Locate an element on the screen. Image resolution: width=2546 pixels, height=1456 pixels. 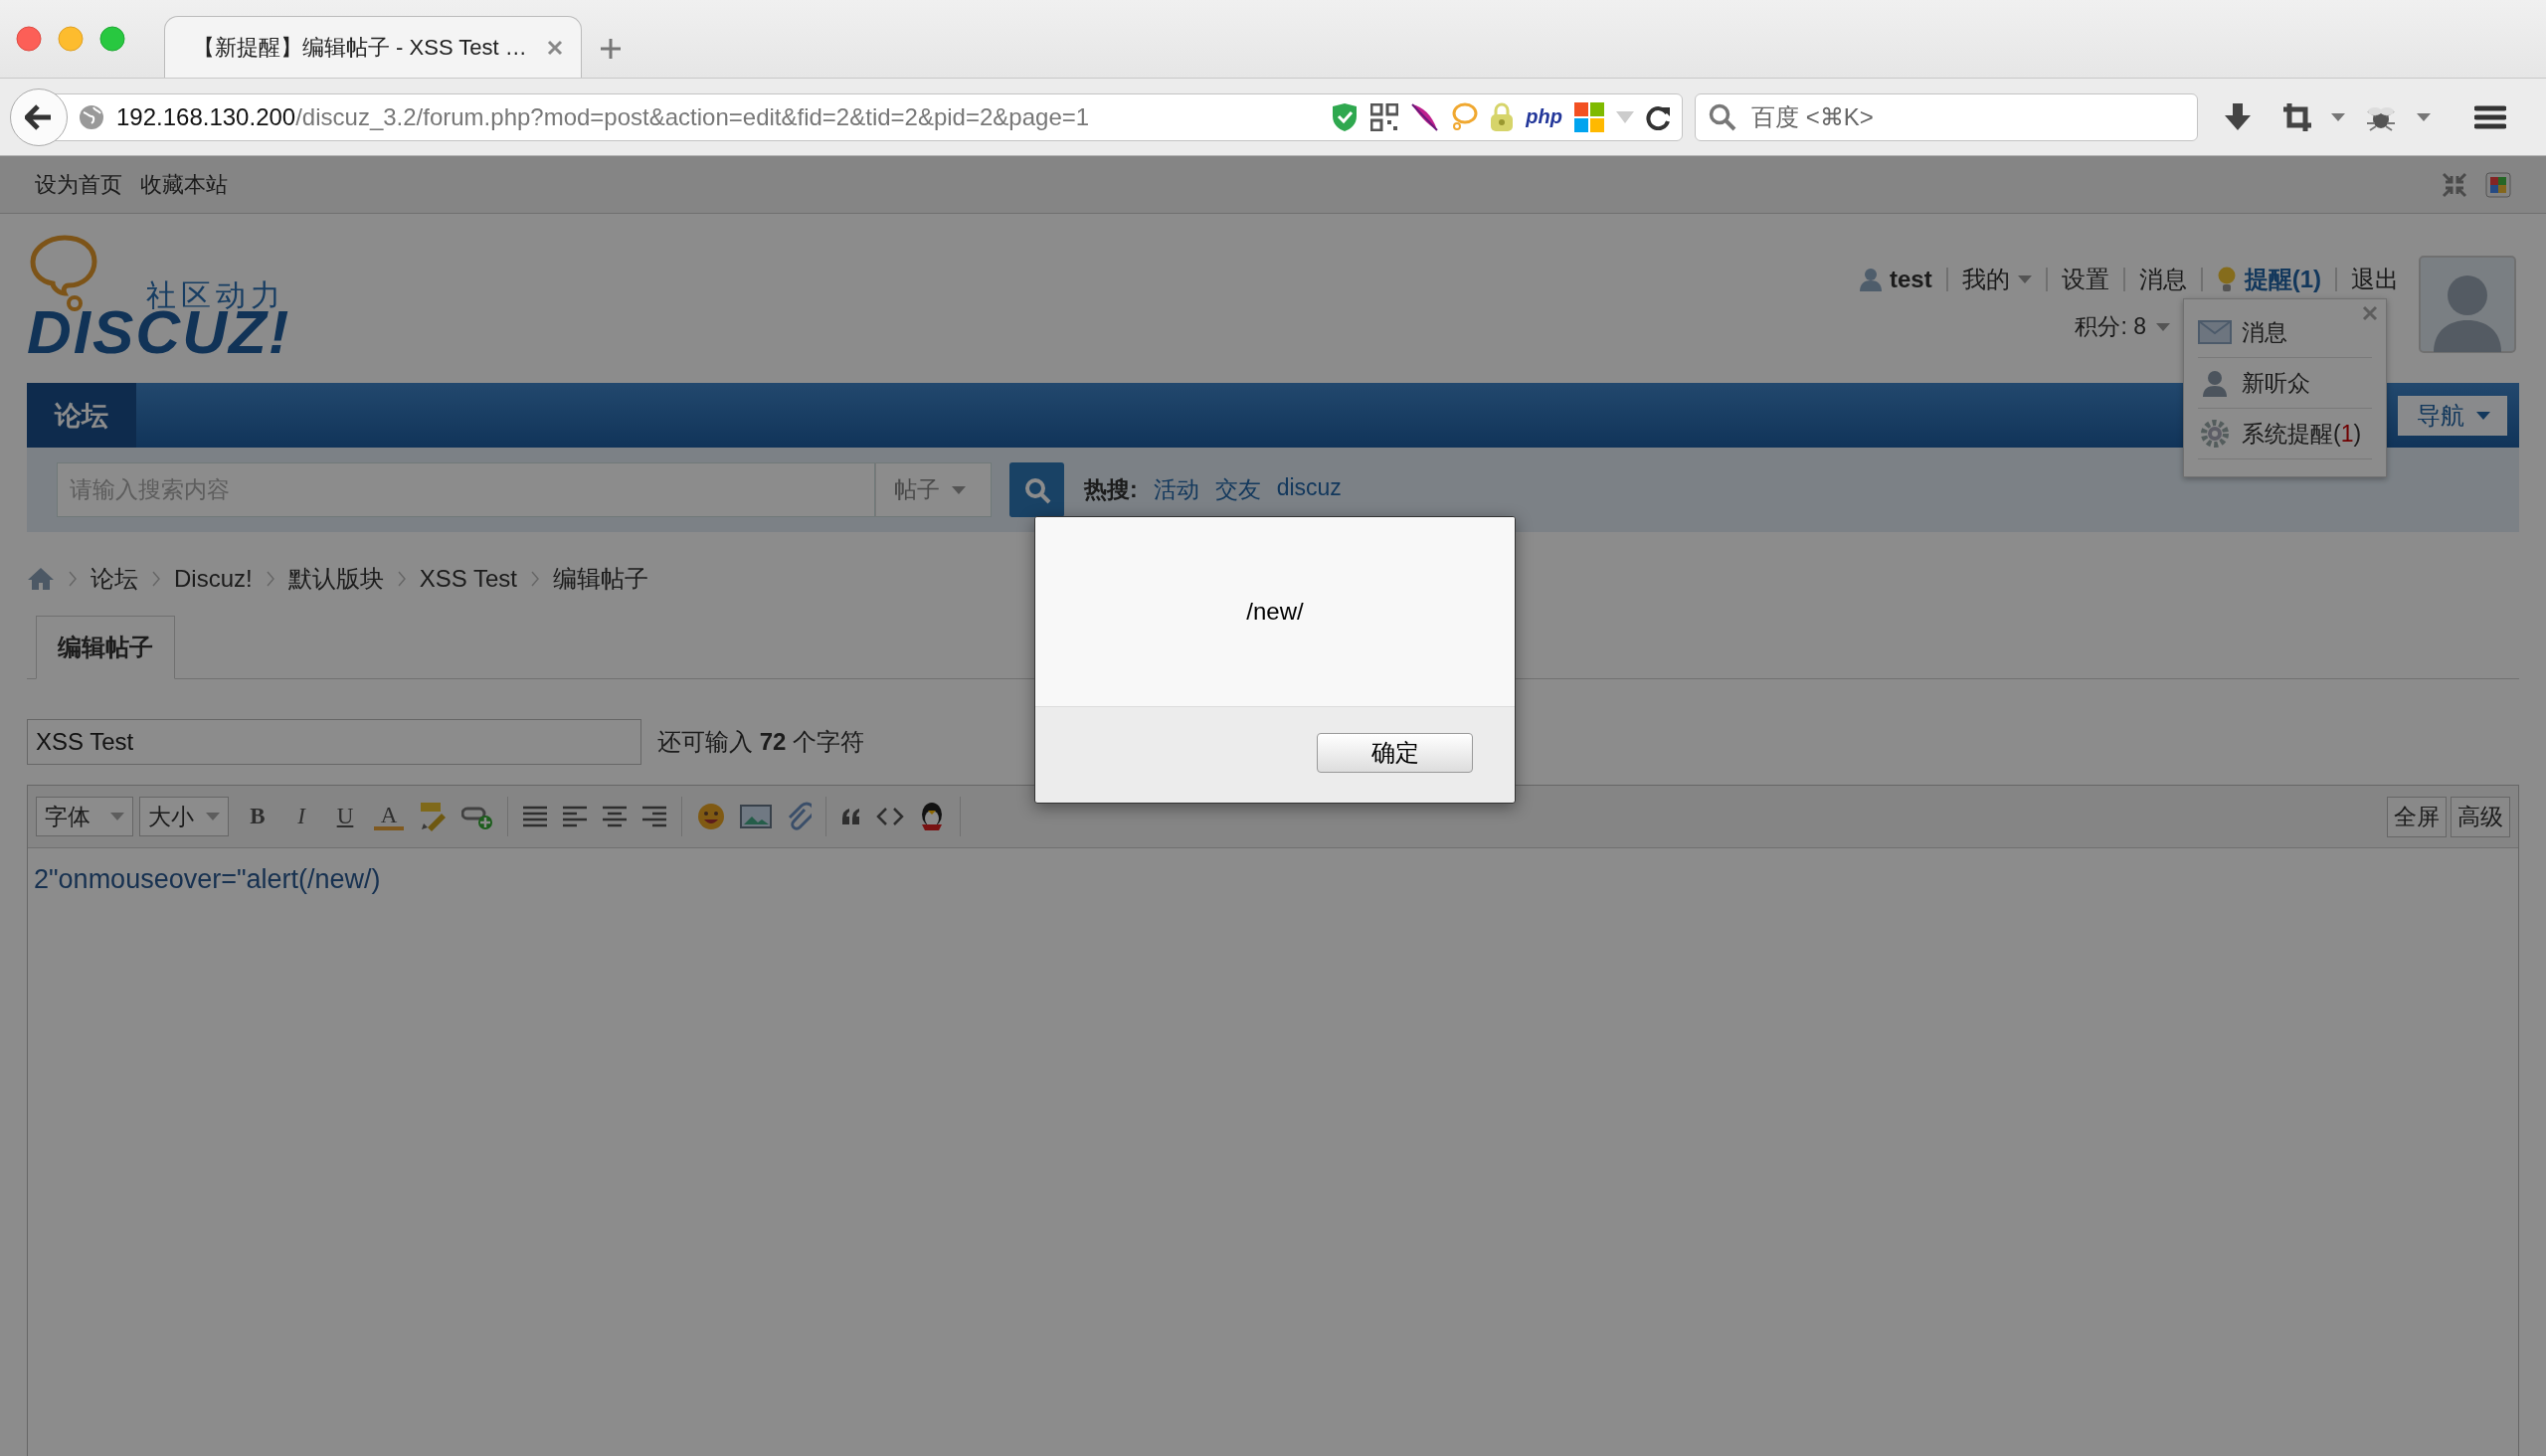
feather-icon is located at coordinates (1424, 116).